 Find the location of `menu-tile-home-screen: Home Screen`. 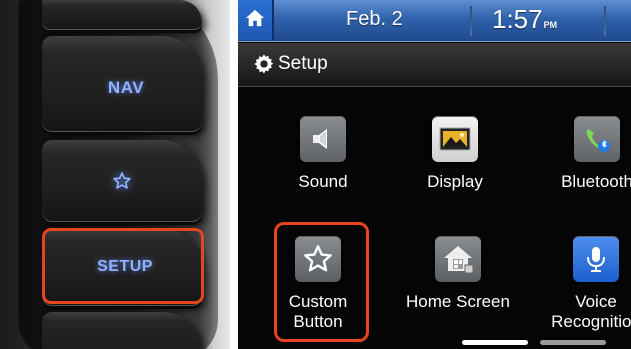

menu-tile-home-screen: Home Screen is located at coordinates (458, 274).